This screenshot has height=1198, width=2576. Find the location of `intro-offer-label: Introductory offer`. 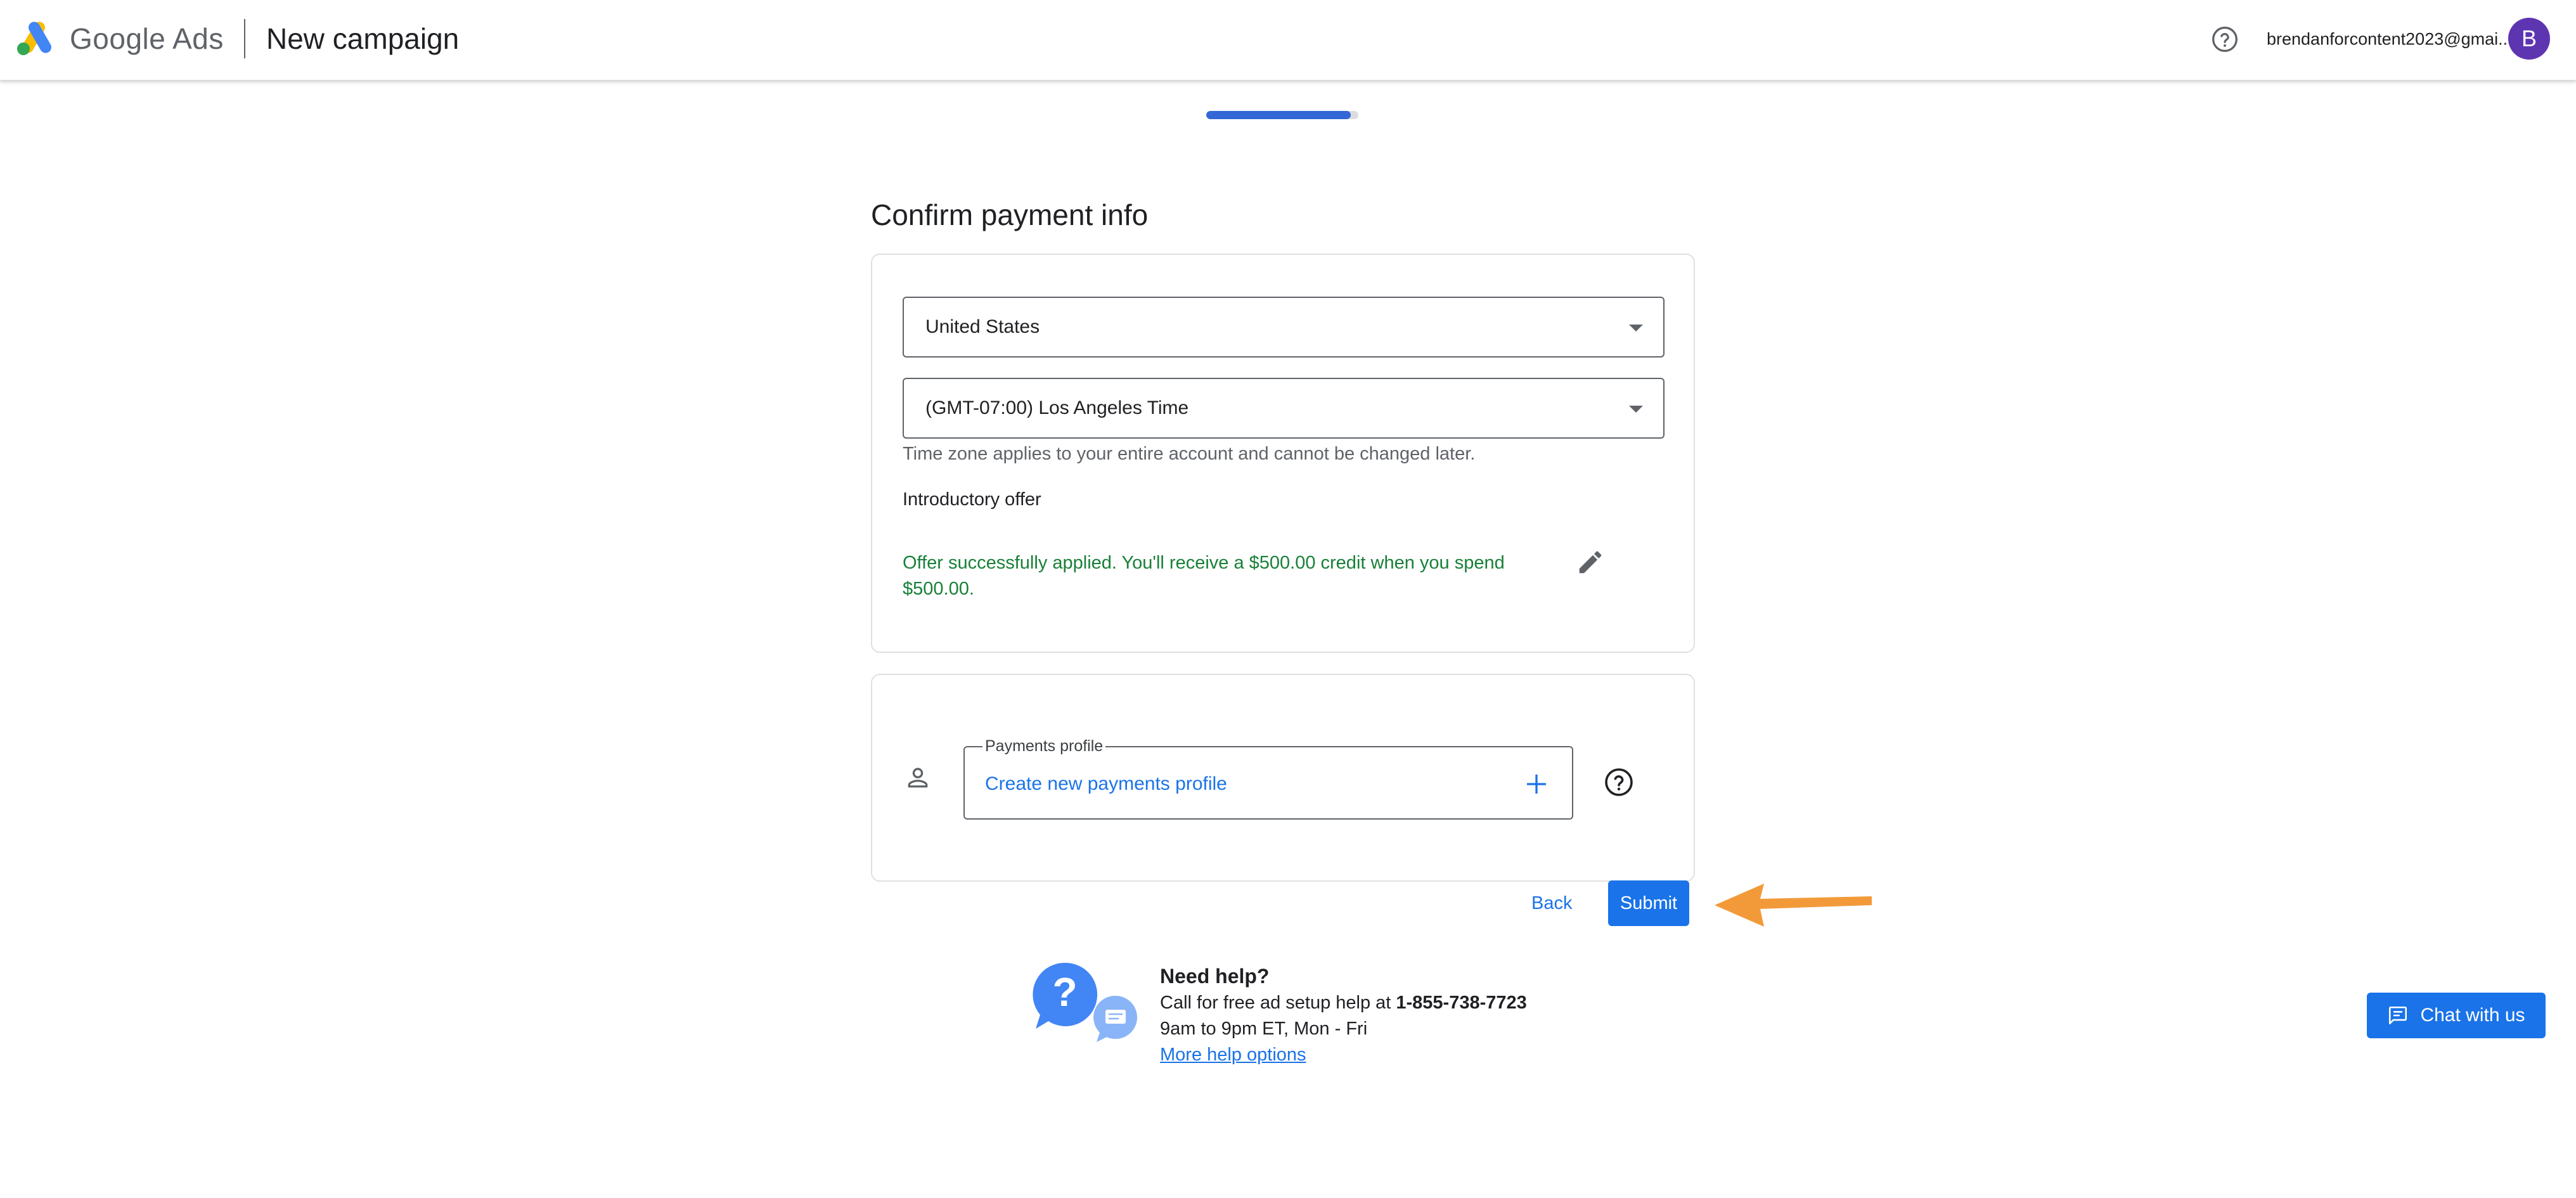

intro-offer-label: Introductory offer is located at coordinates (972, 499).